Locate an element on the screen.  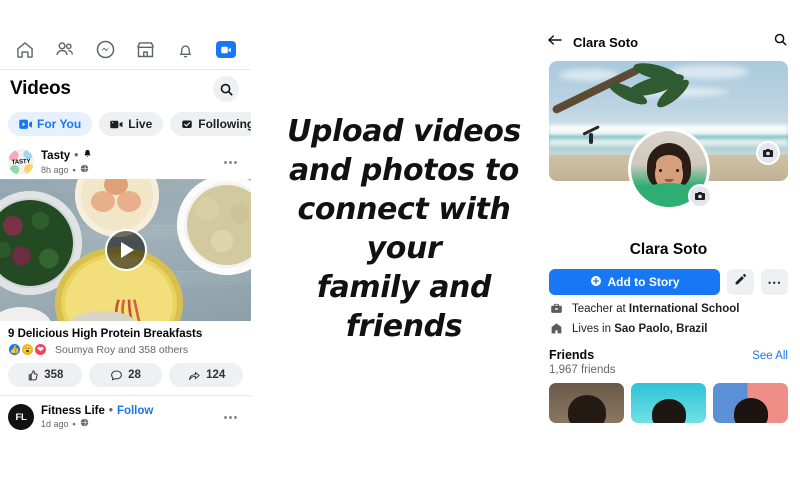
pencil-icon is located at coordinates (740, 282).